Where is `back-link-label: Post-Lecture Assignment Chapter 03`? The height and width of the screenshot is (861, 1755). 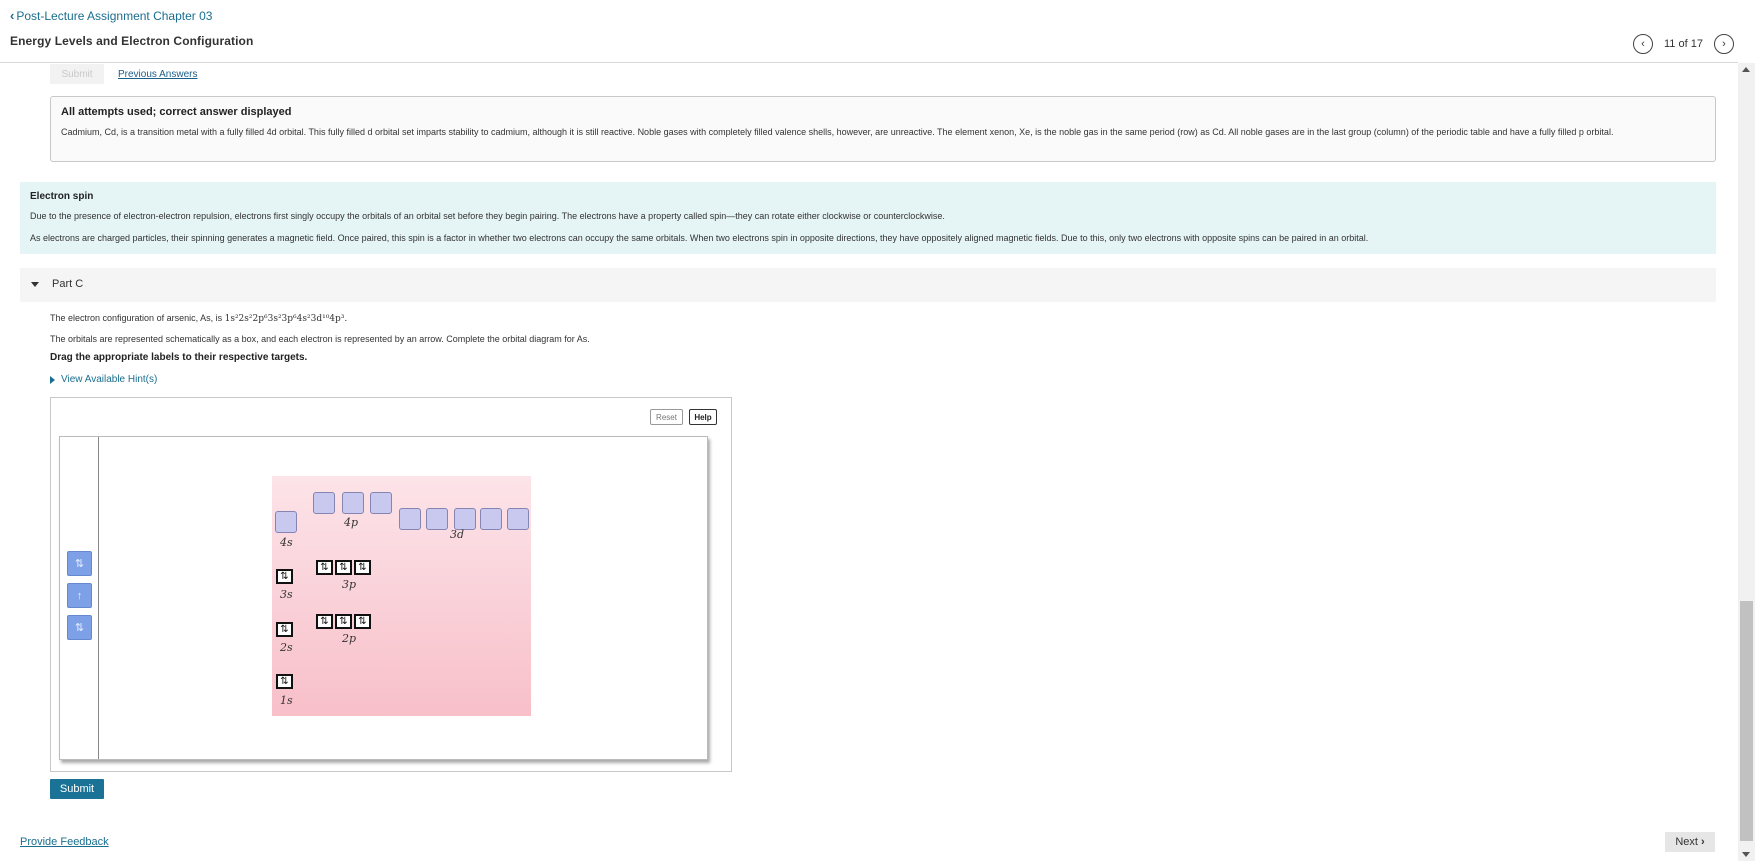
back-link-label: Post-Lecture Assignment Chapter 03 is located at coordinates (114, 15).